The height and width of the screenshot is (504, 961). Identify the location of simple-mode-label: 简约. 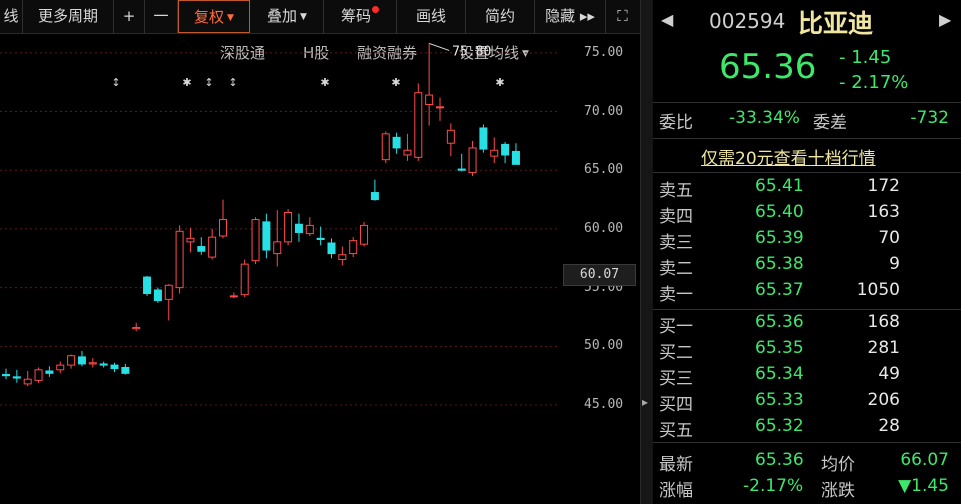
(499, 16).